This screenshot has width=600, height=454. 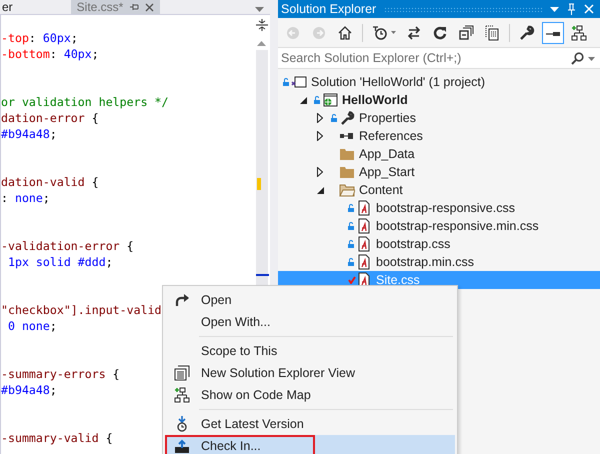 I want to click on change-marker, so click(x=258, y=184).